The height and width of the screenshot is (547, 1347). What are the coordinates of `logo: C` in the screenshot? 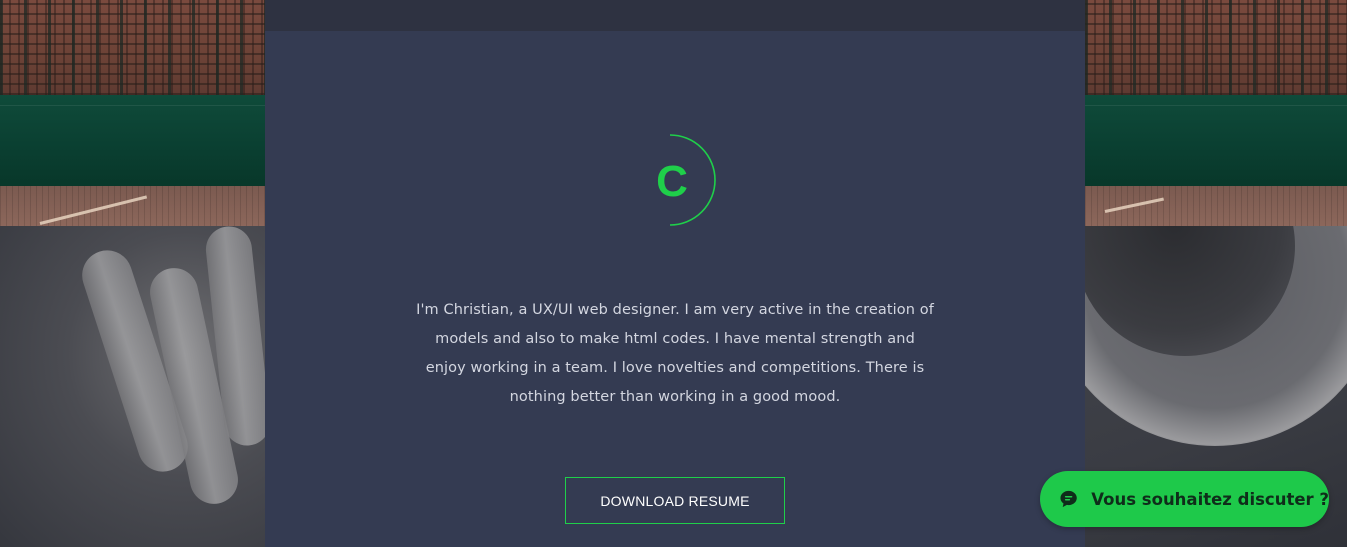 It's located at (670, 180).